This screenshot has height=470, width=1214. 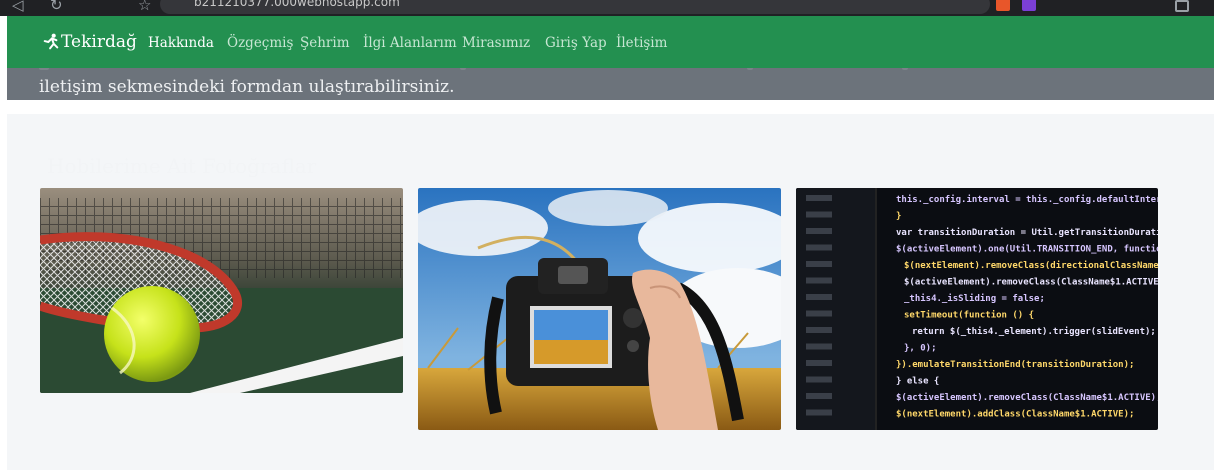 What do you see at coordinates (18, 7) in the screenshot?
I see `back-arrow-icon: ◁` at bounding box center [18, 7].